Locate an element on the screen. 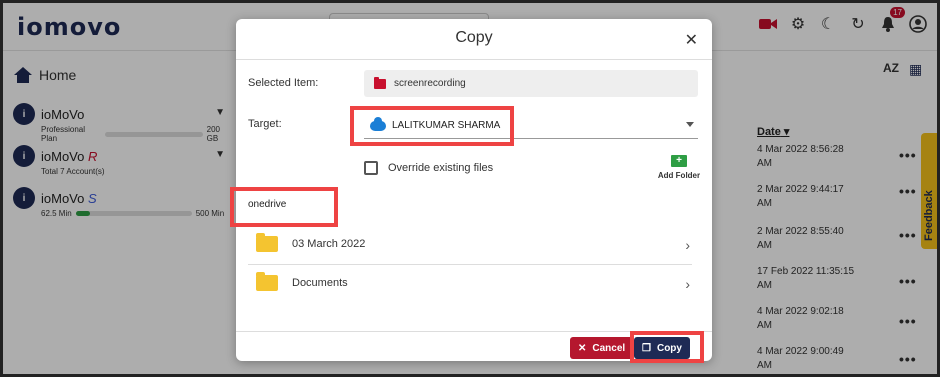 The width and height of the screenshot is (940, 377). override-label: Override existing files is located at coordinates (441, 168).